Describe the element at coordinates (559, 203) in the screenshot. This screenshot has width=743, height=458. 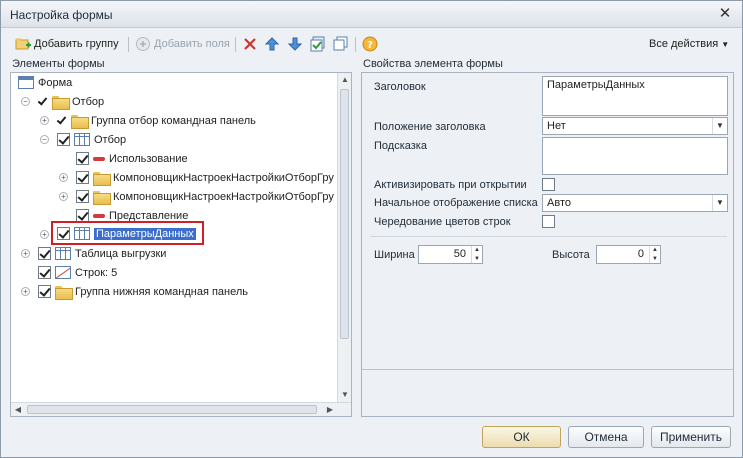
I see `initial-view-value: Авто` at that location.